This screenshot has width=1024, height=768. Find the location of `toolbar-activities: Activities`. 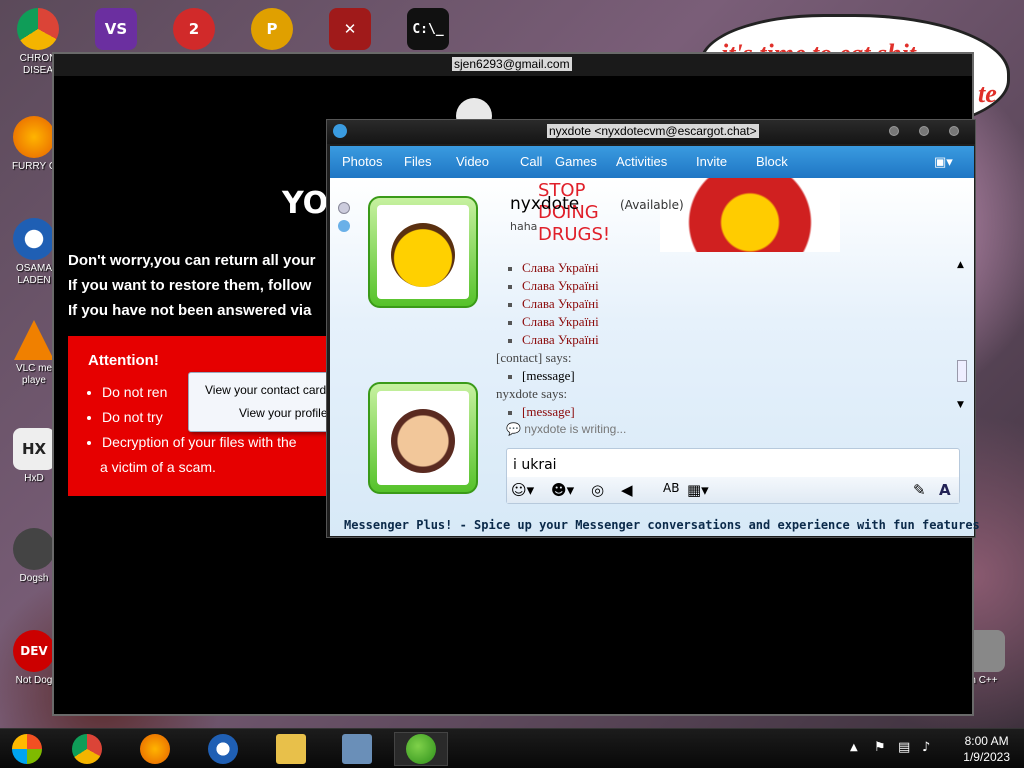

toolbar-activities: Activities is located at coordinates (641, 161).